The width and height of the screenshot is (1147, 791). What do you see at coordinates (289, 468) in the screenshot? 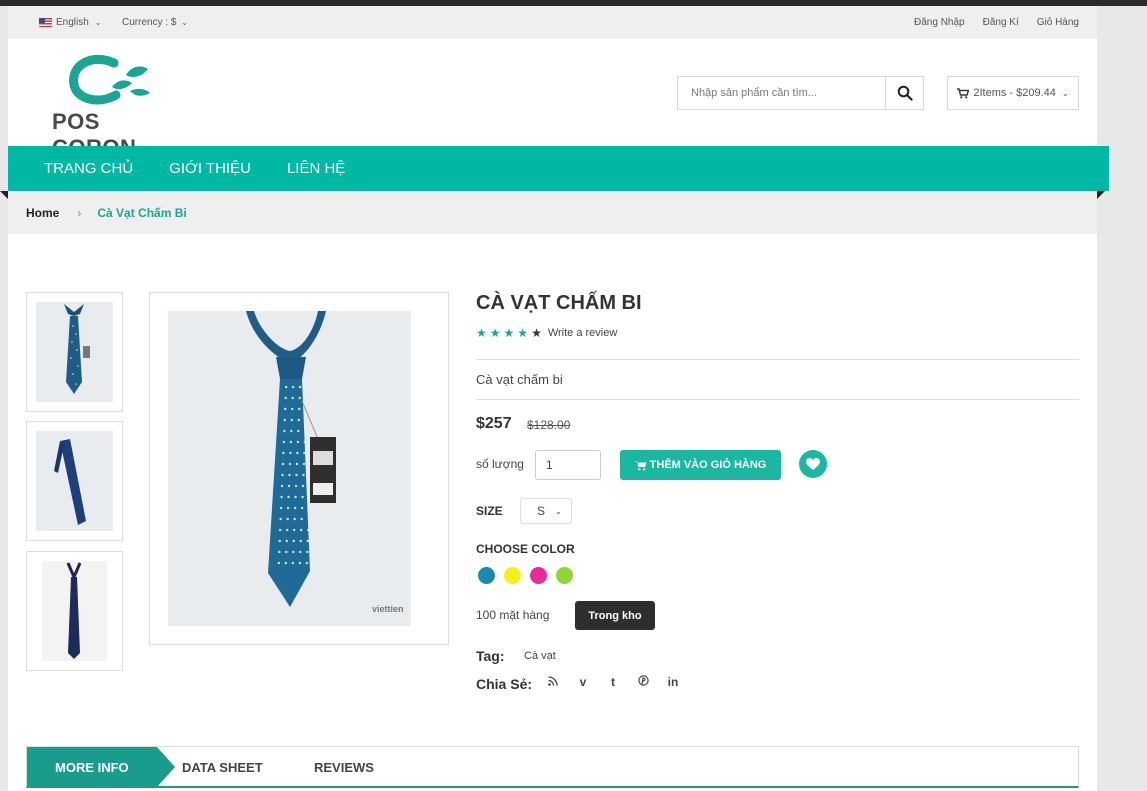
I see `main-image-photo: viettien` at bounding box center [289, 468].